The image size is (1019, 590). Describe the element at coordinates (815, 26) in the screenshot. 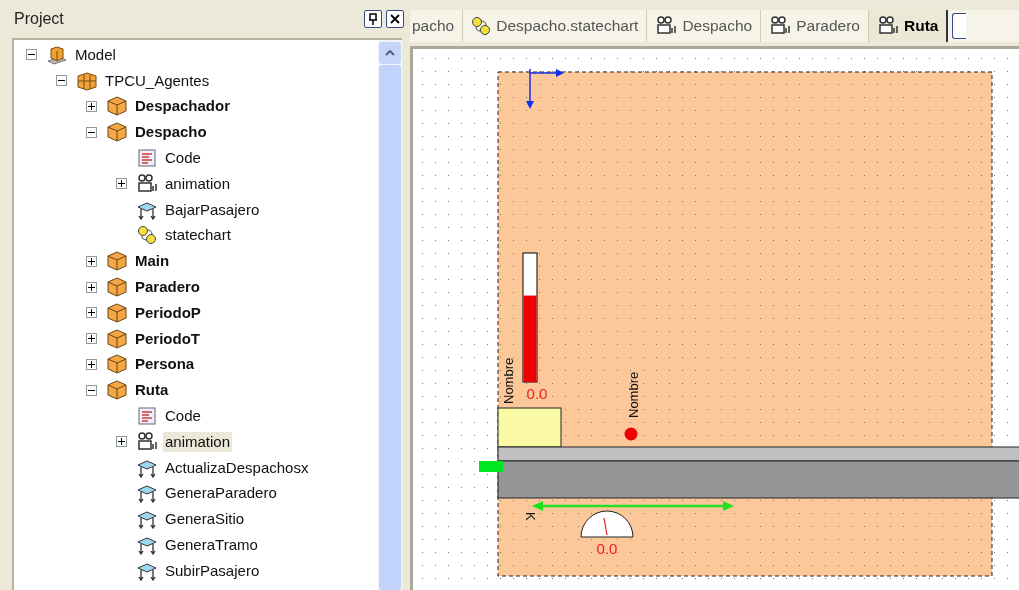

I see `editor-tab: Paradero` at that location.